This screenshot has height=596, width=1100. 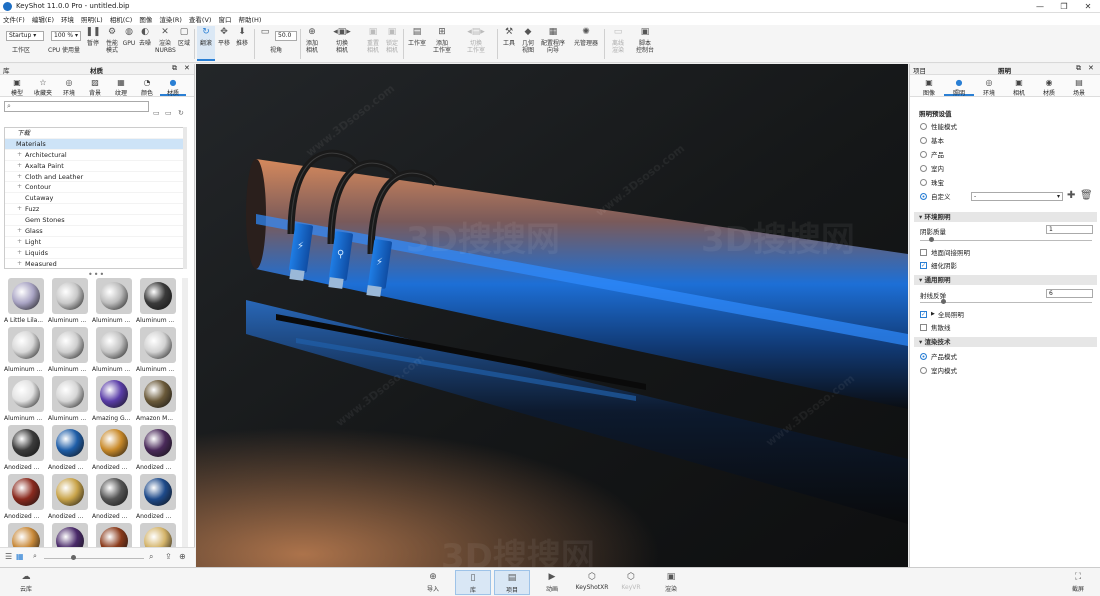 What do you see at coordinates (938, 126) in the screenshot?
I see `lighting-preset-radio: 性能模式` at bounding box center [938, 126].